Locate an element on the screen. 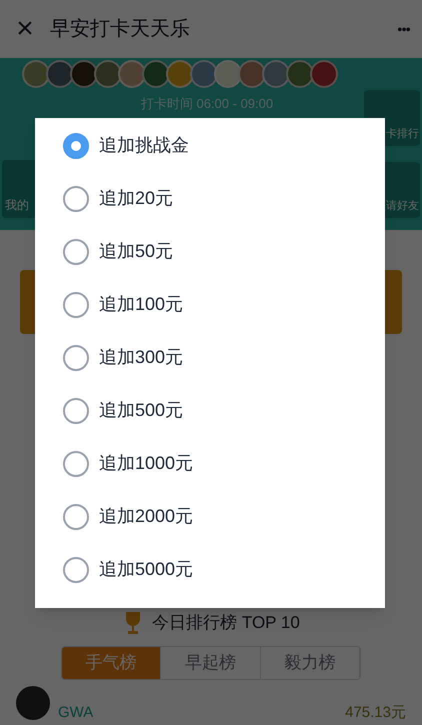 The height and width of the screenshot is (725, 422). radio-option: 追加50元 is located at coordinates (210, 251).